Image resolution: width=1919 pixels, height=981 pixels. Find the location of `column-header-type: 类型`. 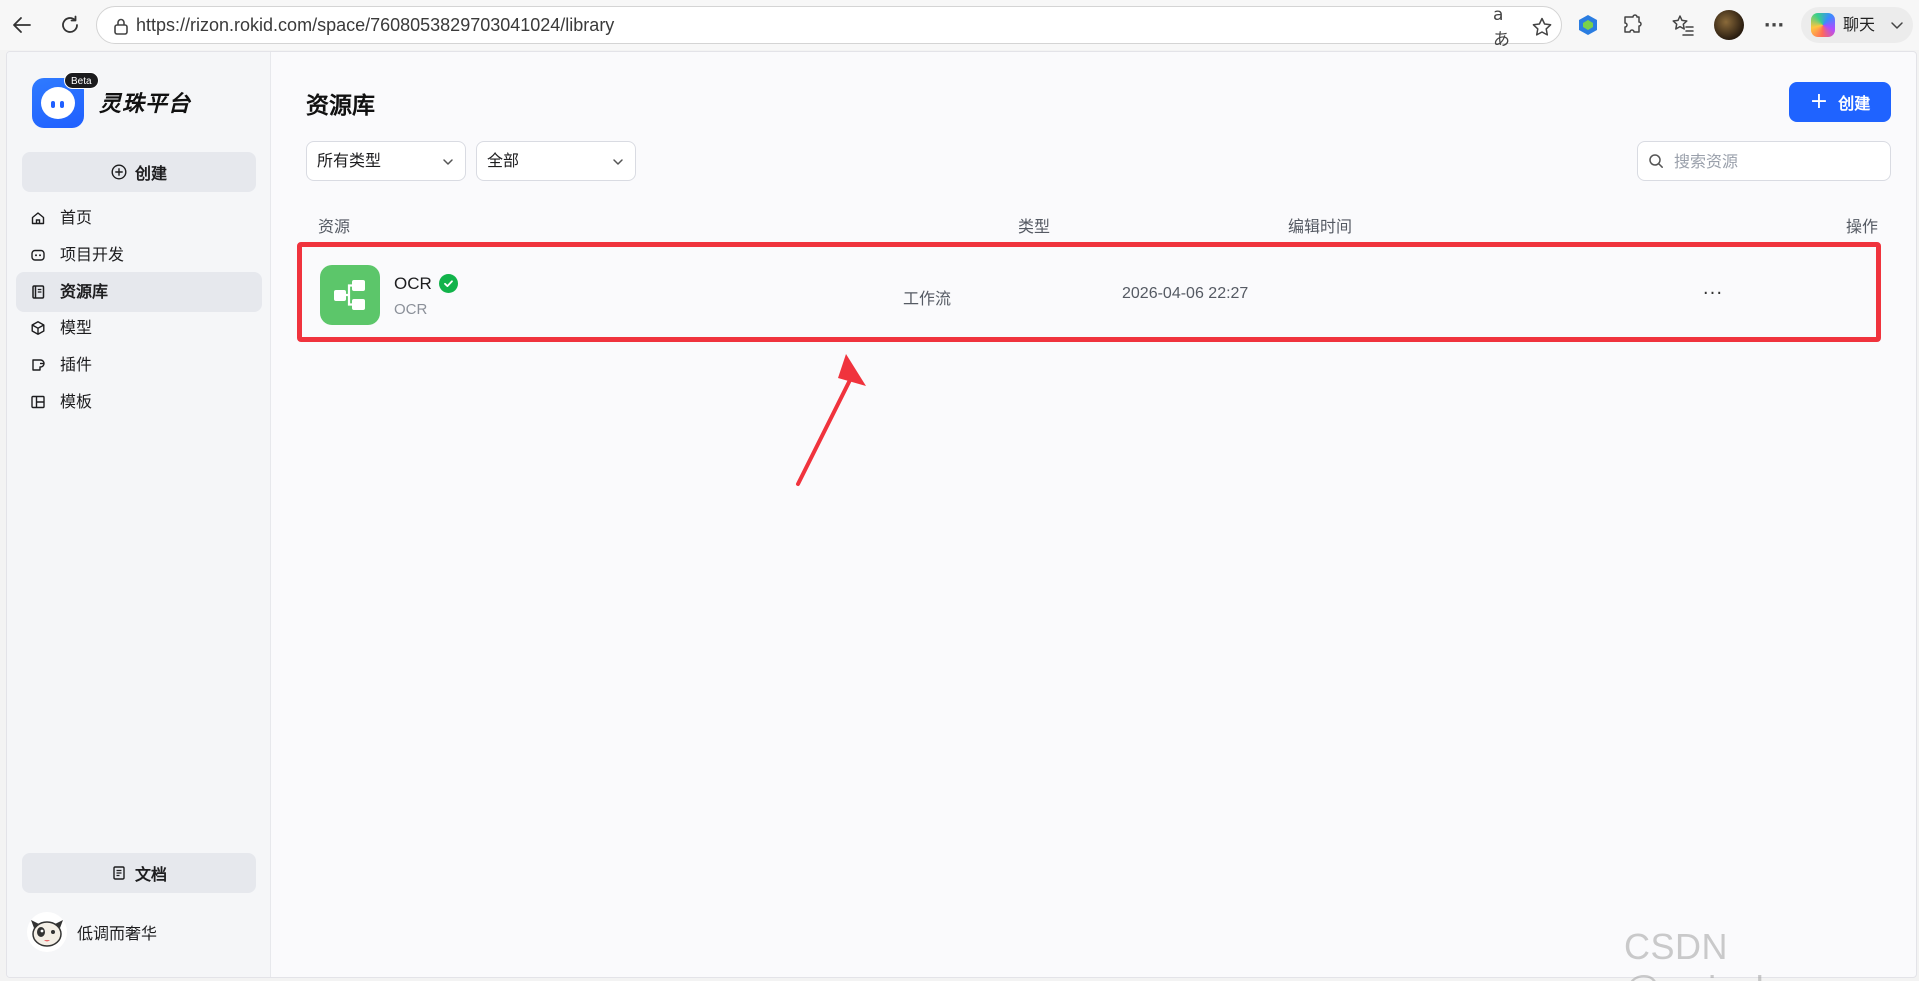

column-header-type: 类型 is located at coordinates (1034, 226).